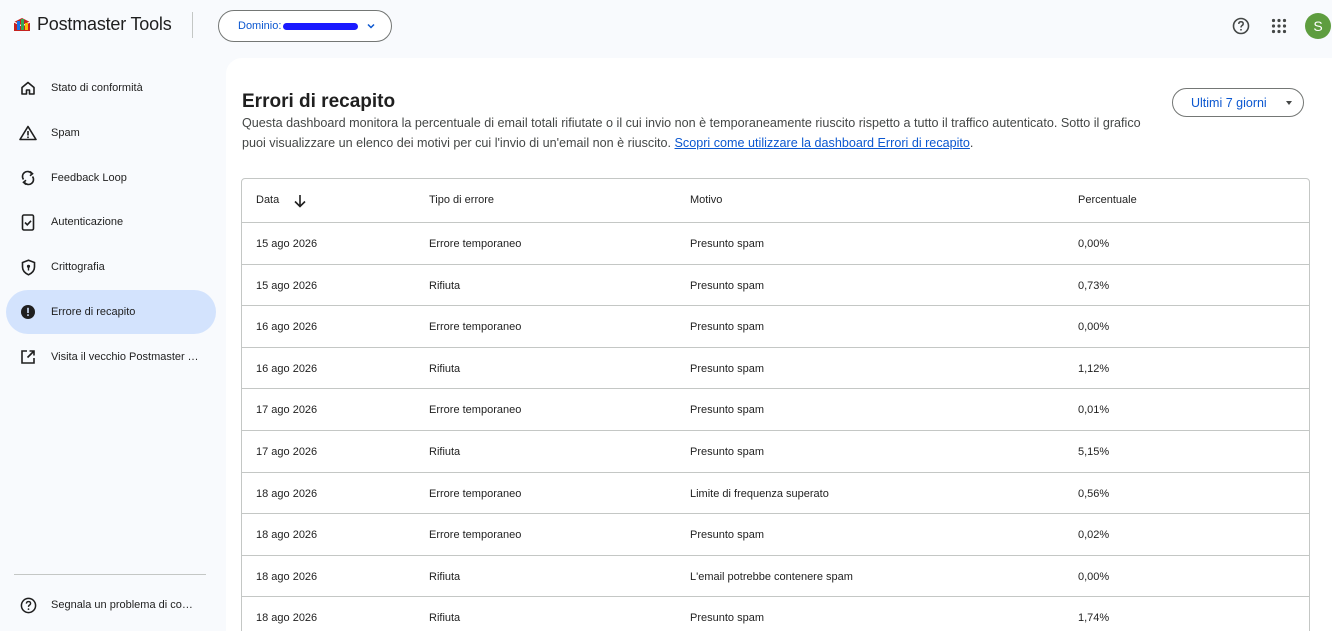 This screenshot has width=1332, height=631. I want to click on period-label: Ultimi 7 giorni, so click(1229, 102).